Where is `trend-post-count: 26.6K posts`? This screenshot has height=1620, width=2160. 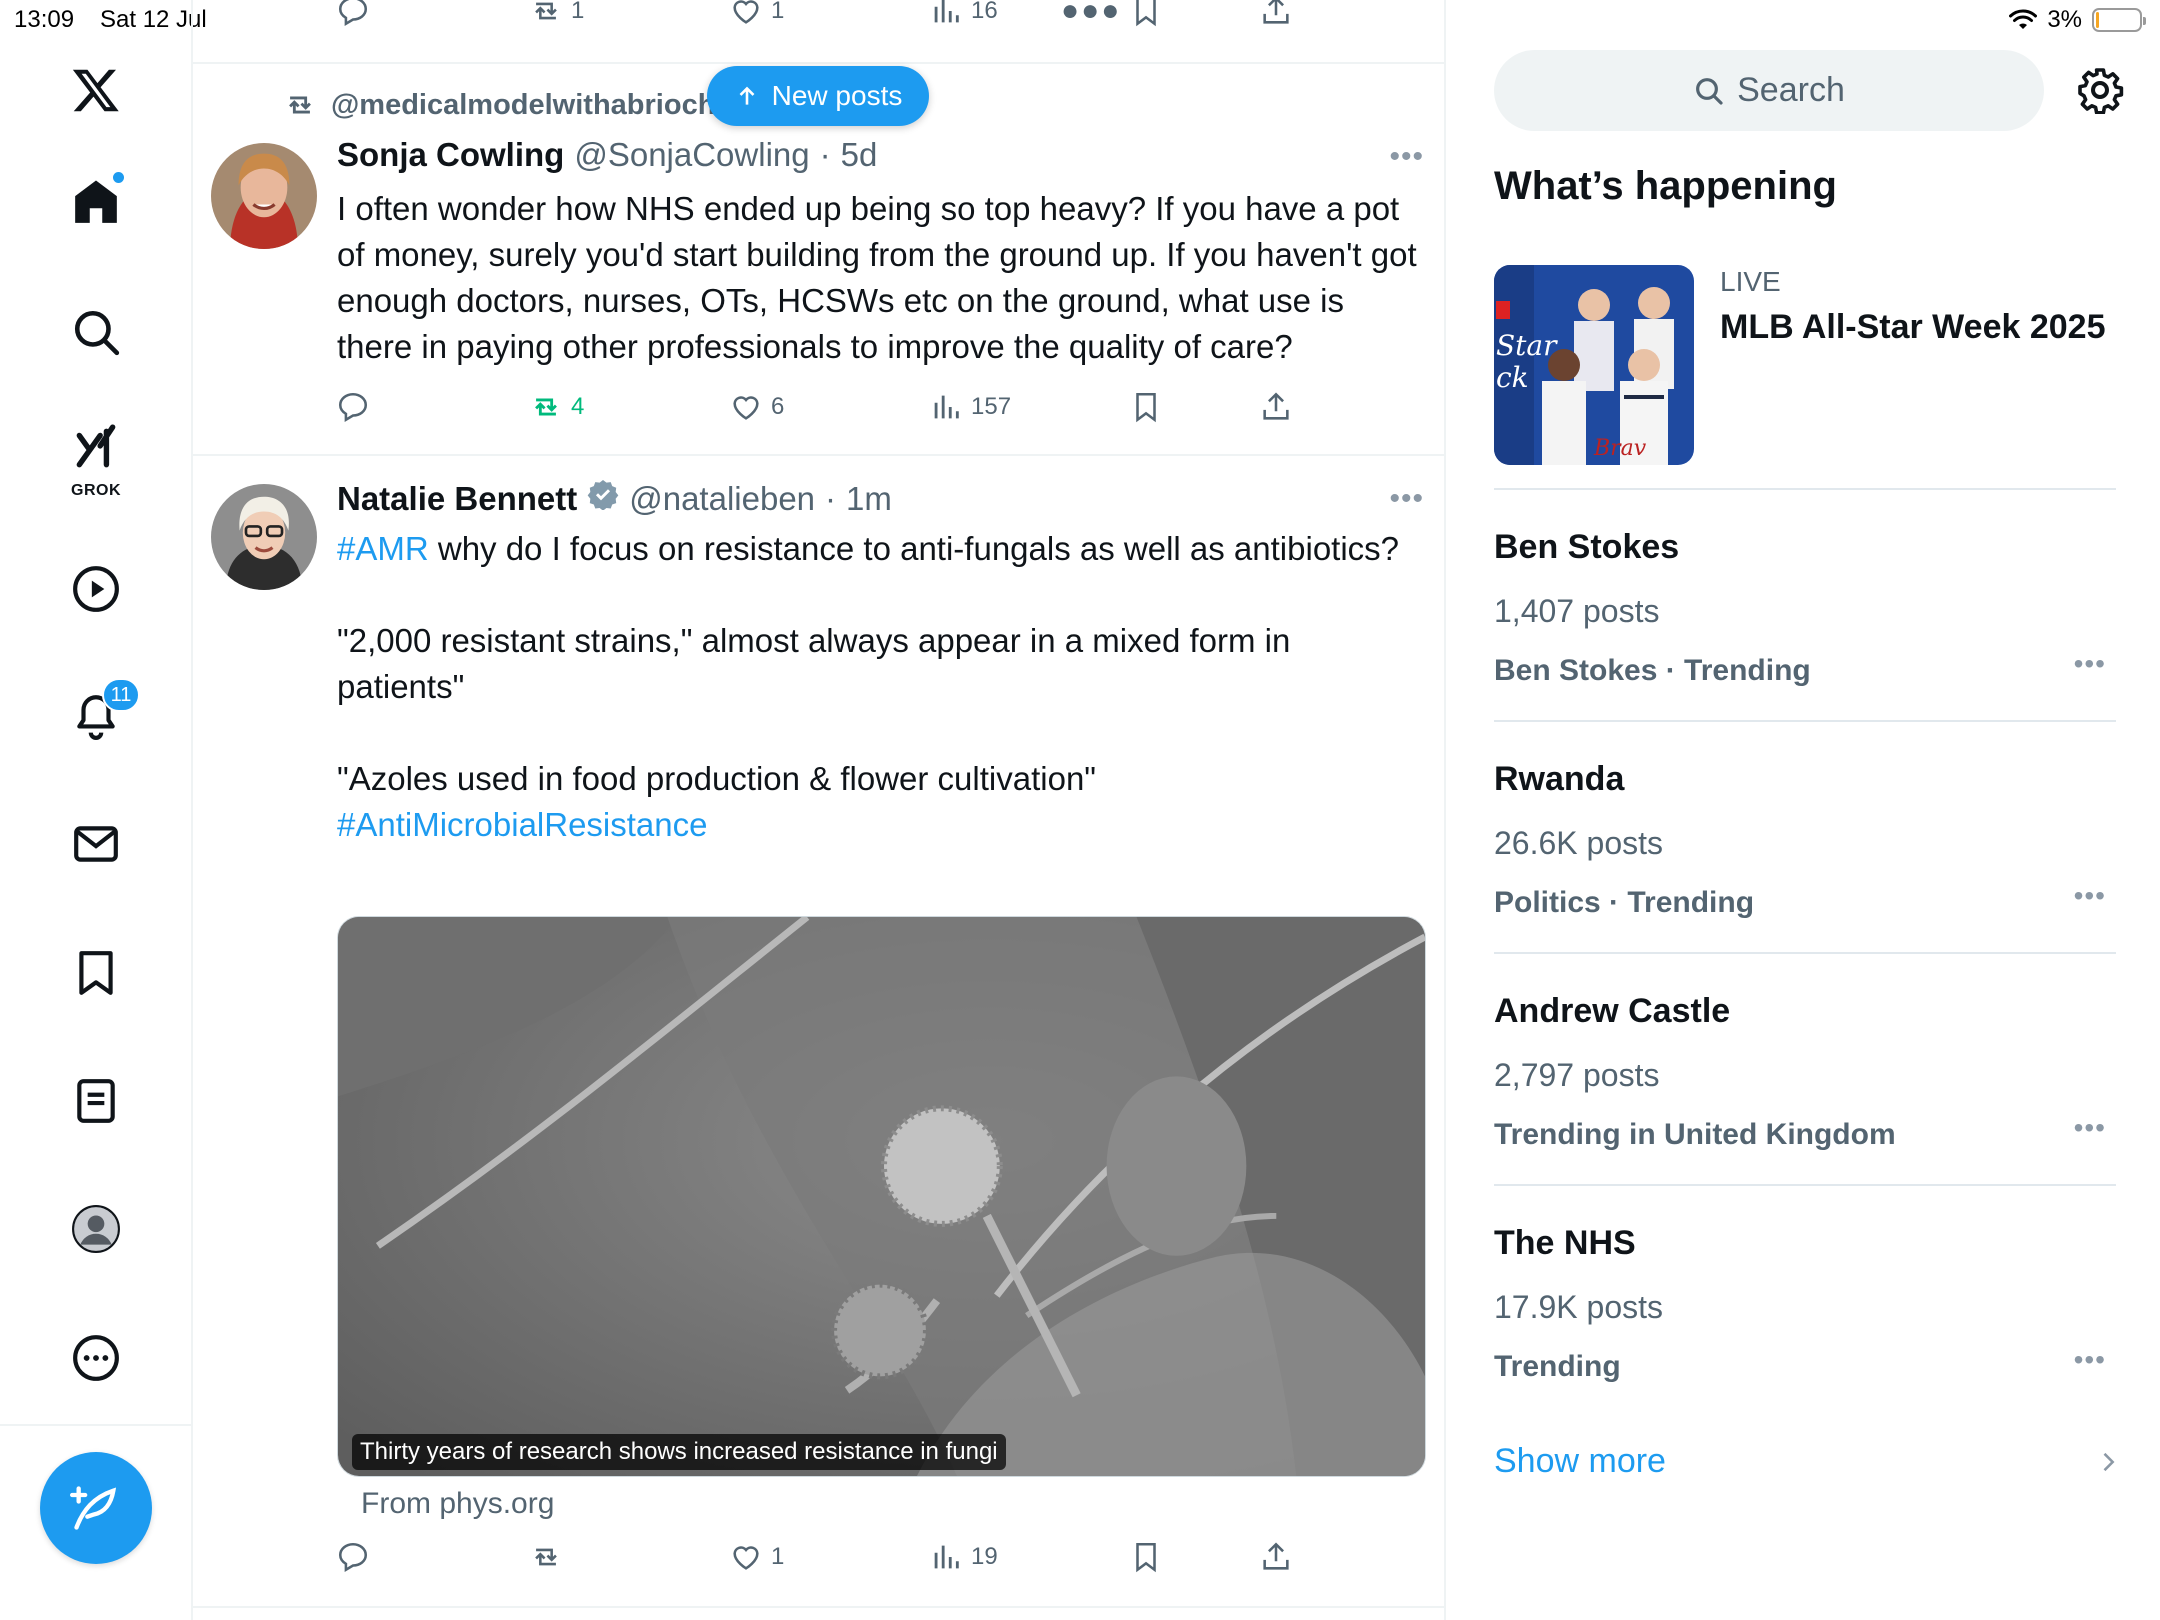 trend-post-count: 26.6K posts is located at coordinates (1578, 843).